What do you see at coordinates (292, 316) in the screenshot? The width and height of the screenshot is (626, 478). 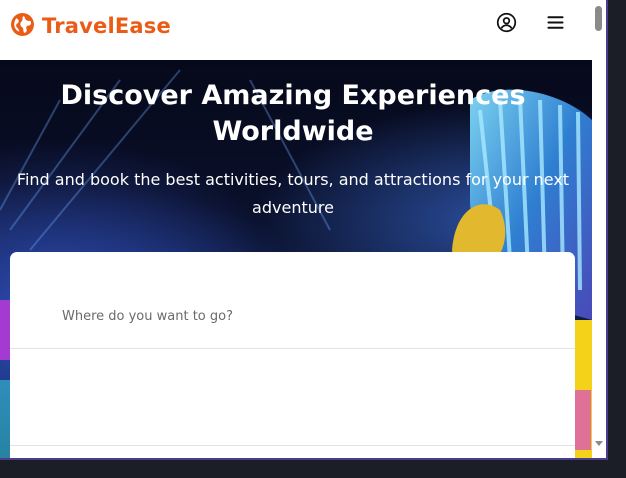 I see `destination-search-input` at bounding box center [292, 316].